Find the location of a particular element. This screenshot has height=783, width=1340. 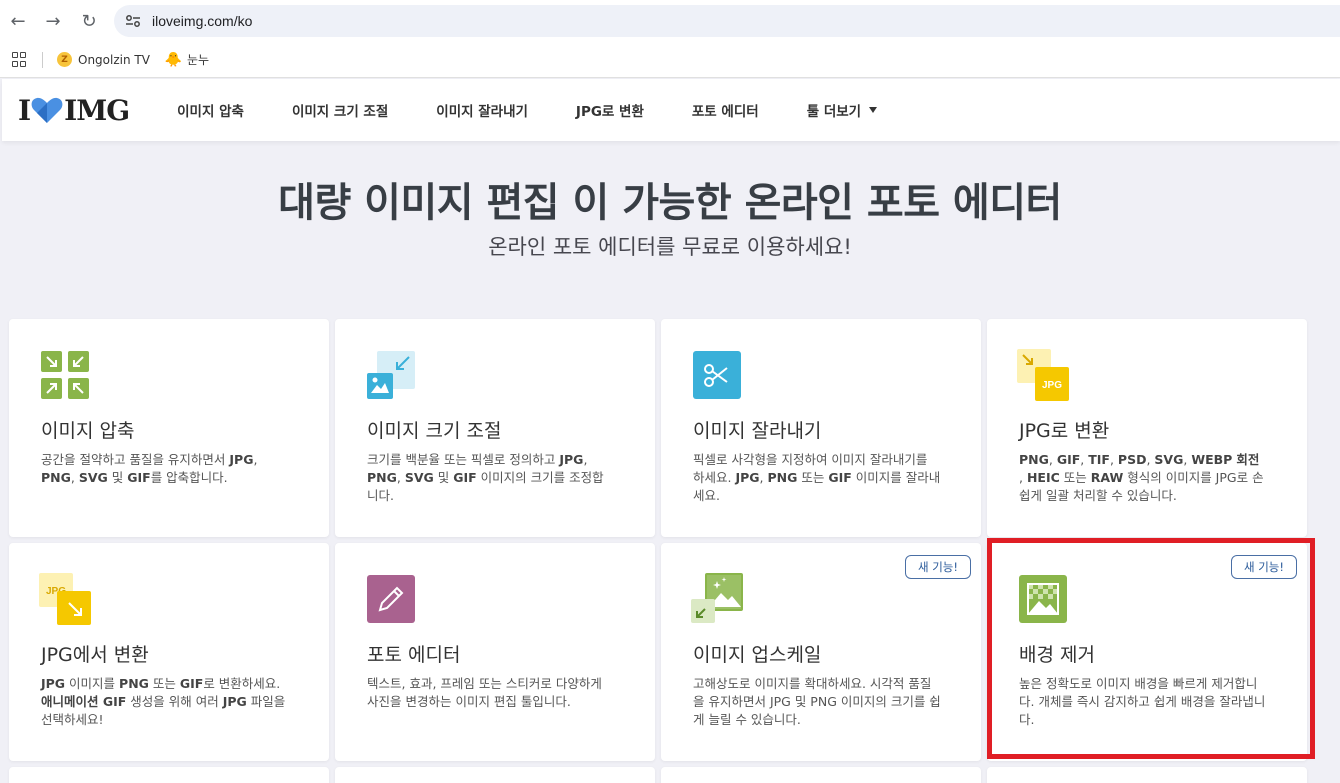

iloveimg-logo: I IMG is located at coordinates (74, 110).